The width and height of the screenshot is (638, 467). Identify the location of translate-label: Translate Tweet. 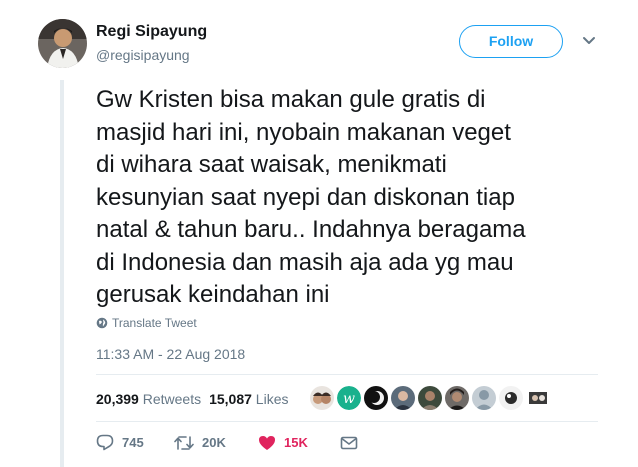
(154, 323).